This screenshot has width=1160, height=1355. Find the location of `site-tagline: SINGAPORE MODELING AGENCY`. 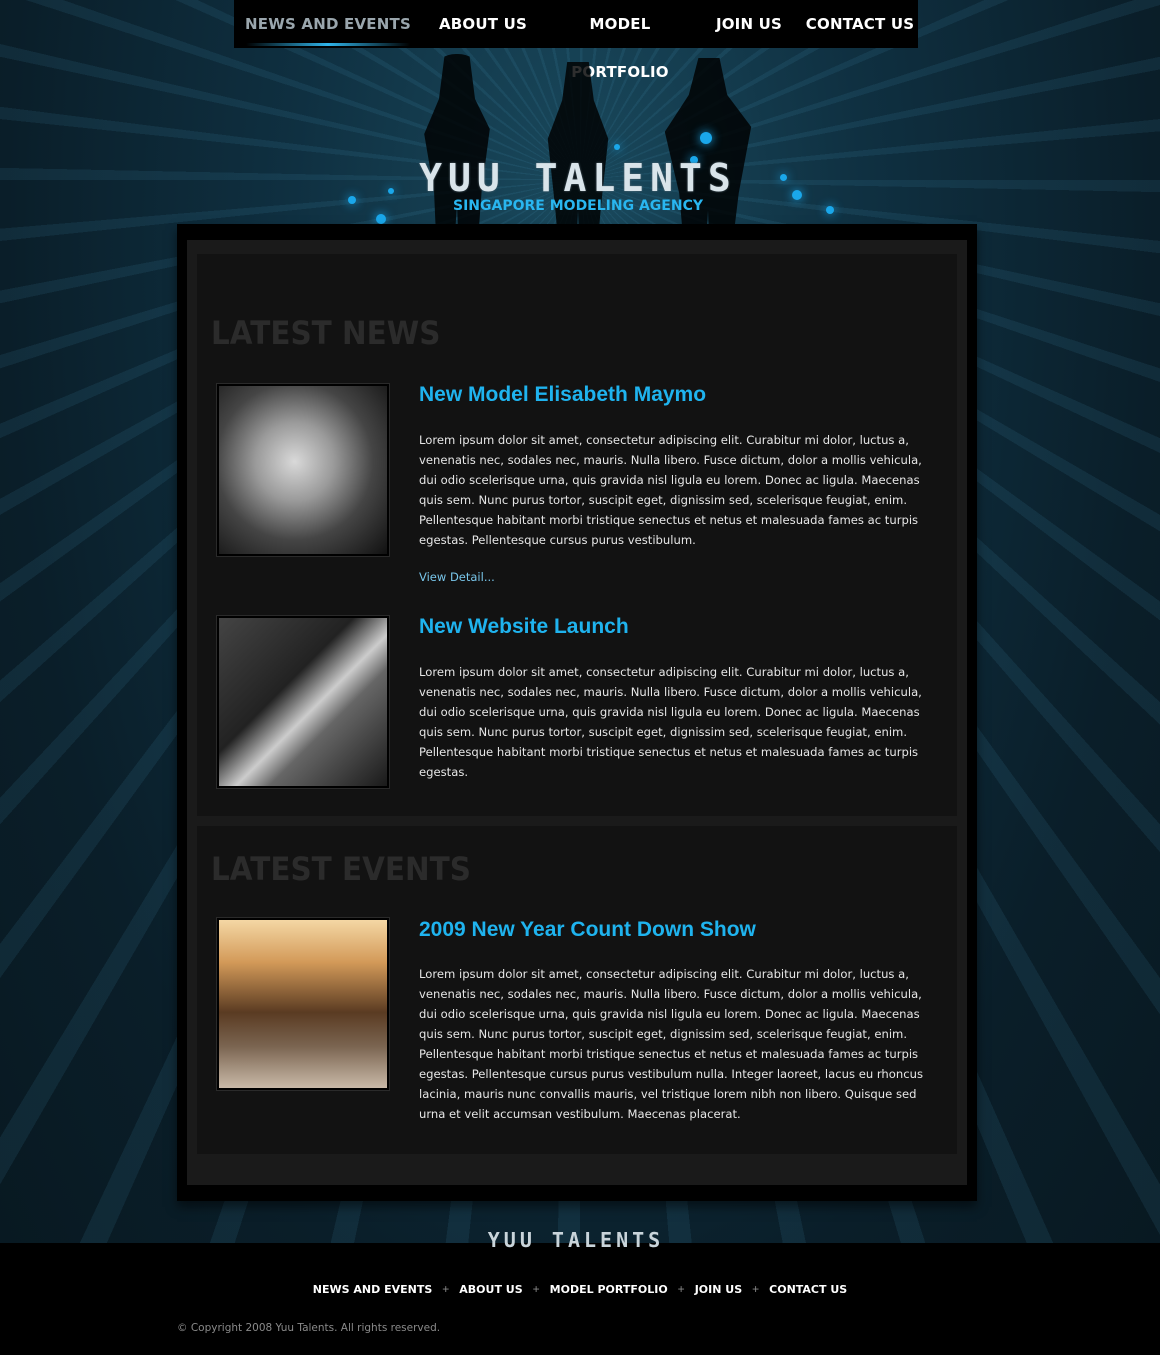

site-tagline: SINGAPORE MODELING AGENCY is located at coordinates (578, 206).